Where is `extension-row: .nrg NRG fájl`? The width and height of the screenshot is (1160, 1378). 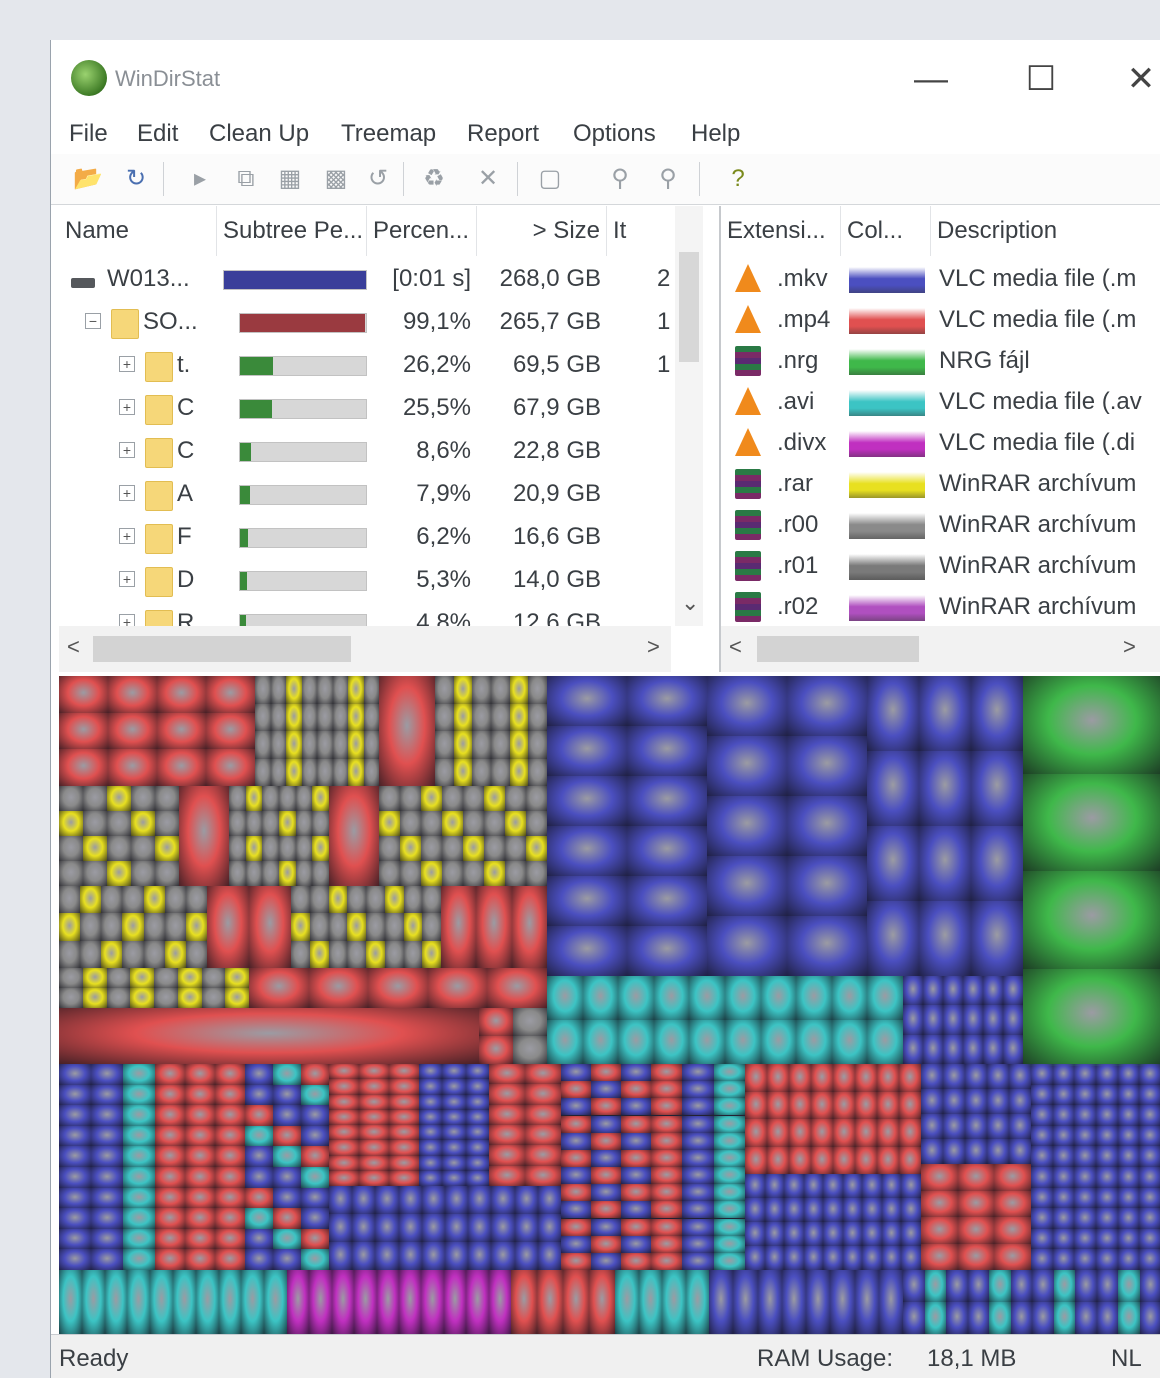
extension-row: .nrg NRG fájl is located at coordinates (940, 361).